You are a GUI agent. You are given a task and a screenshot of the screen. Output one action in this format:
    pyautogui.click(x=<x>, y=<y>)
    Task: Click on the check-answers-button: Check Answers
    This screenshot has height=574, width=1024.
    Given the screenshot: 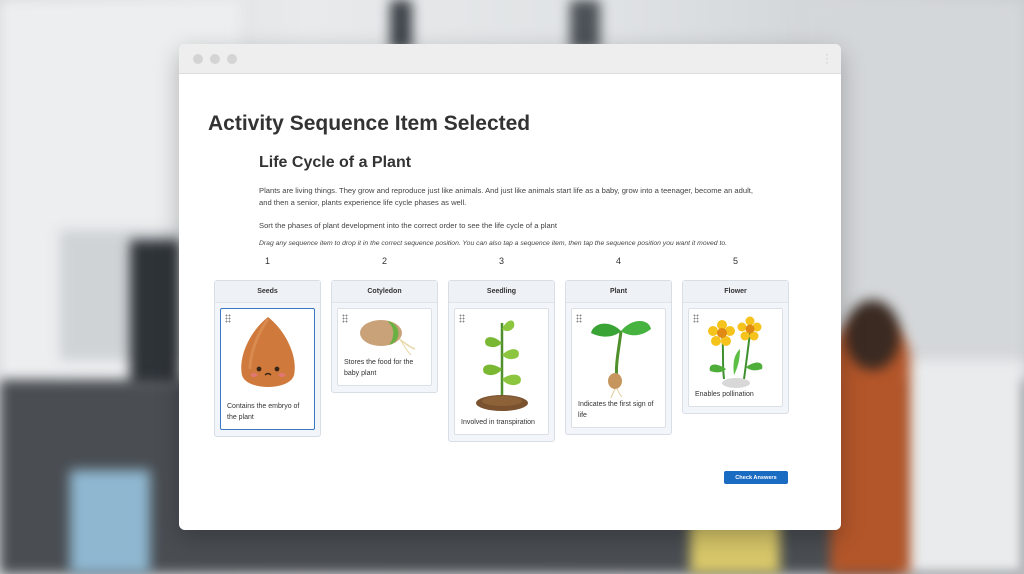 What is the action you would take?
    pyautogui.click(x=756, y=477)
    